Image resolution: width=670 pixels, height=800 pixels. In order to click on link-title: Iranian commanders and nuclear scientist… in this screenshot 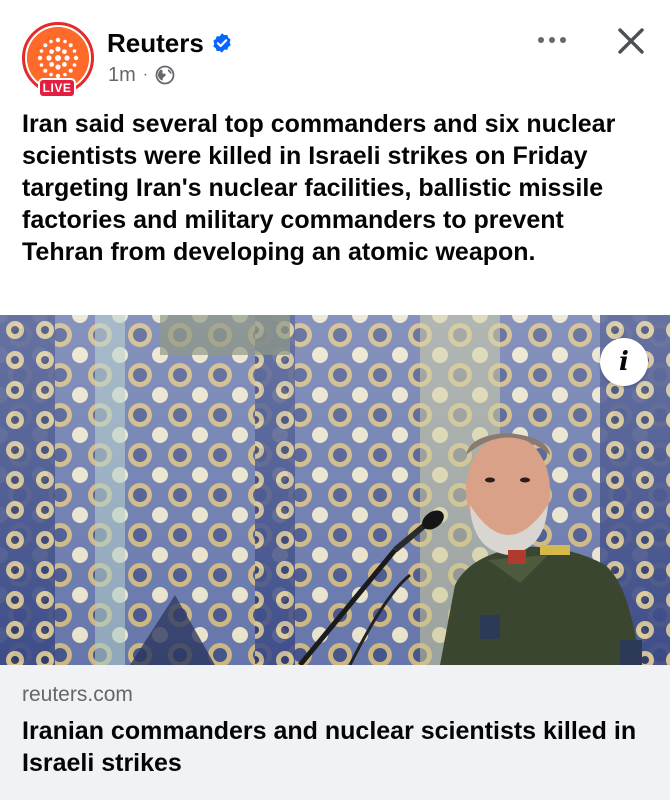, I will do `click(329, 747)`.